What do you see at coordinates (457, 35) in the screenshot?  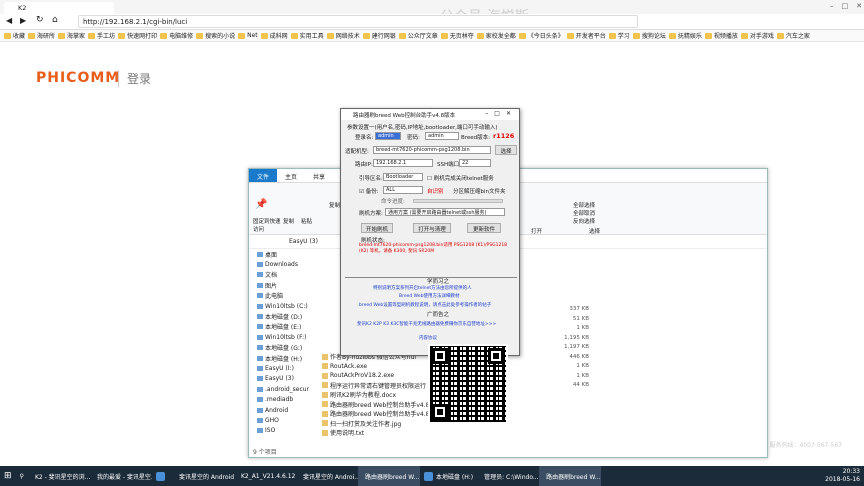 I see `bookmark-item: 无页林夺` at bounding box center [457, 35].